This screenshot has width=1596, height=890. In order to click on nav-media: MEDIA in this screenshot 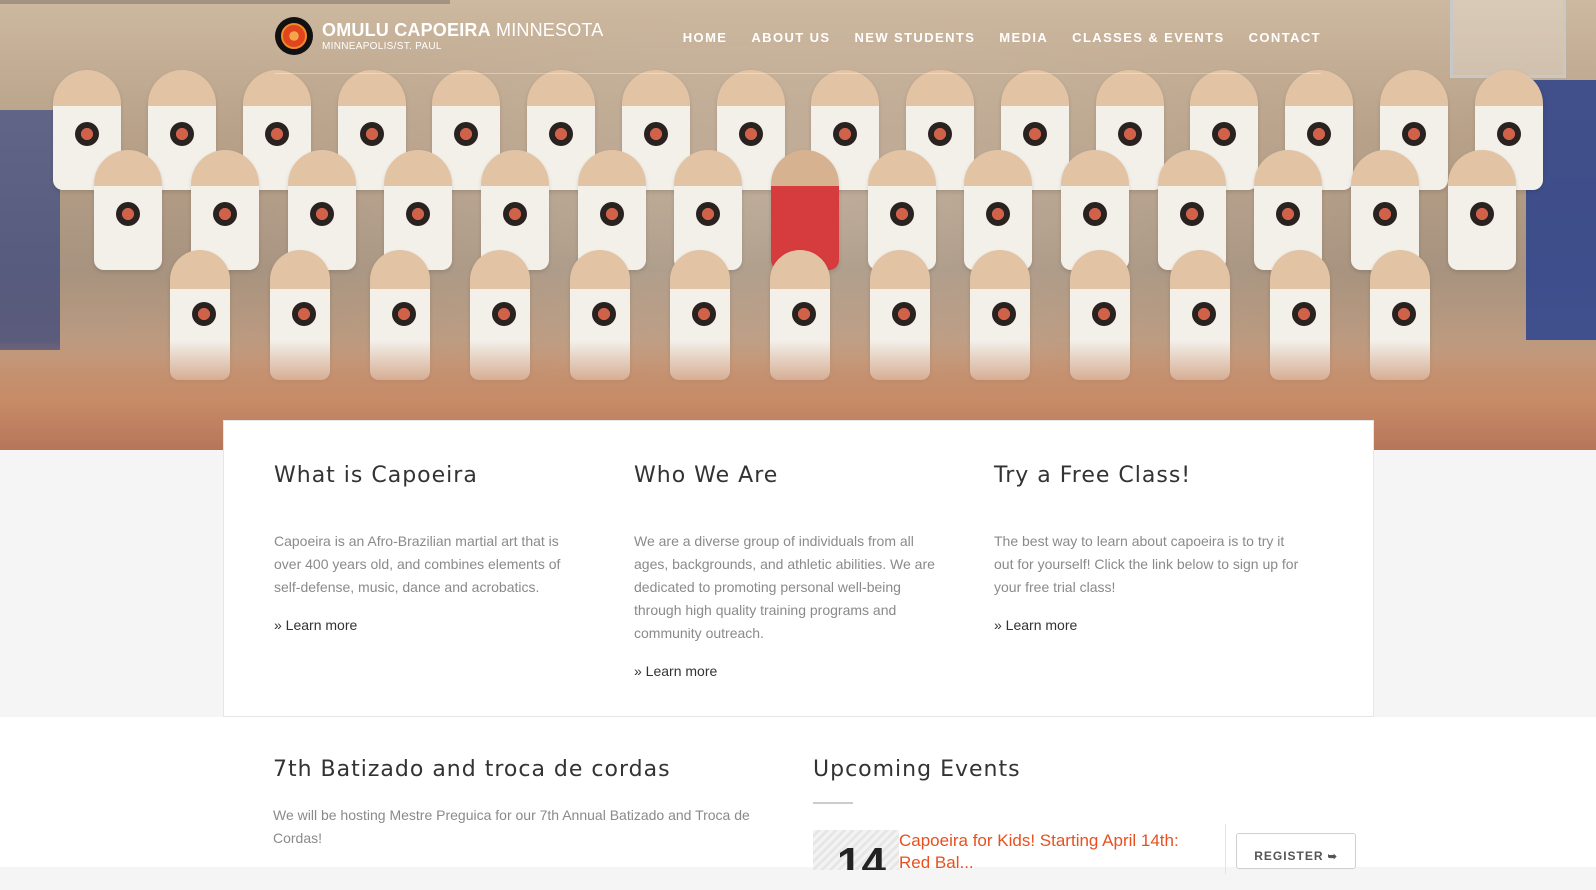, I will do `click(1023, 37)`.